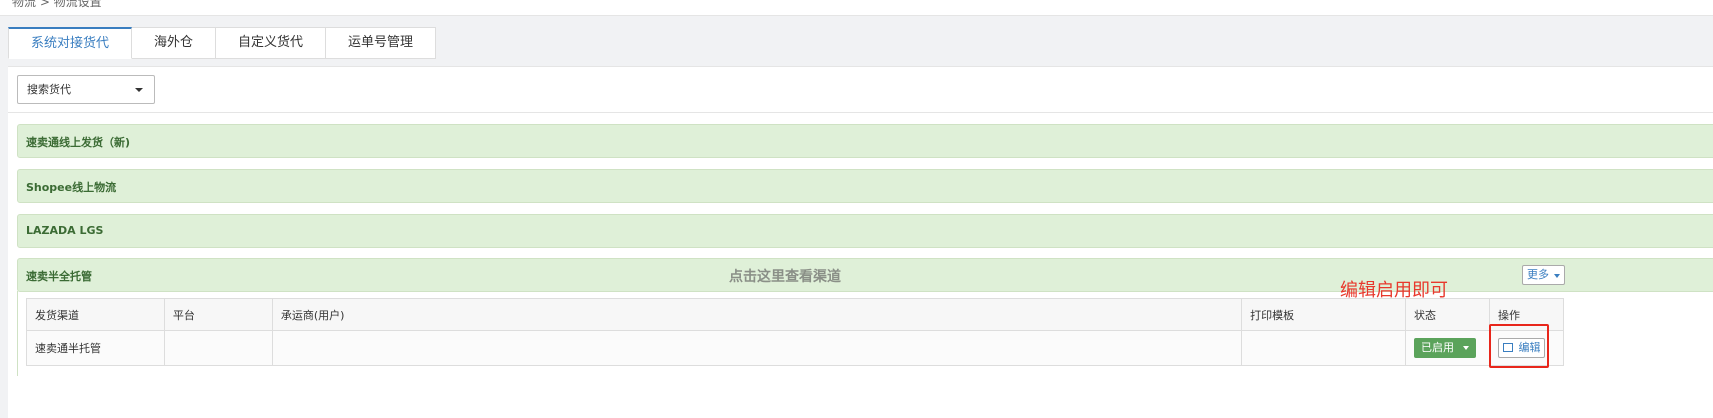 This screenshot has width=1713, height=418. What do you see at coordinates (218, 348) in the screenshot?
I see `cell-platform` at bounding box center [218, 348].